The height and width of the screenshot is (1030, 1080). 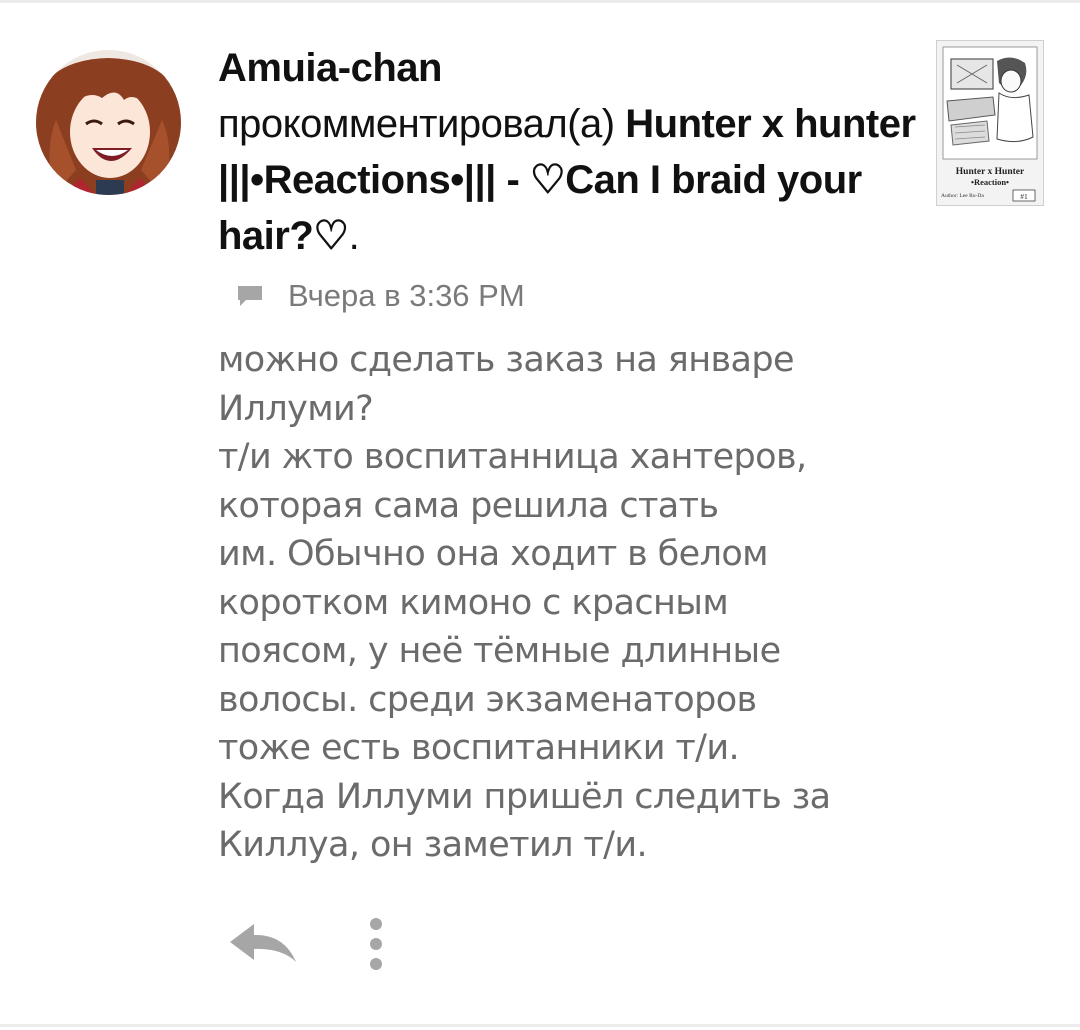 What do you see at coordinates (540, 1025) in the screenshot?
I see `bottom-divider` at bounding box center [540, 1025].